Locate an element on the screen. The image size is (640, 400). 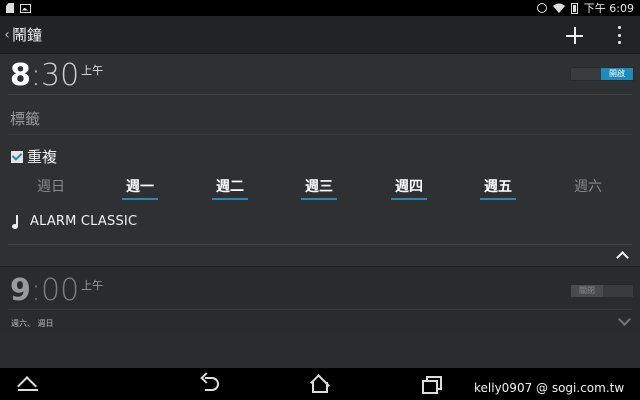
app-title: 鬧鐘 is located at coordinates (27, 34).